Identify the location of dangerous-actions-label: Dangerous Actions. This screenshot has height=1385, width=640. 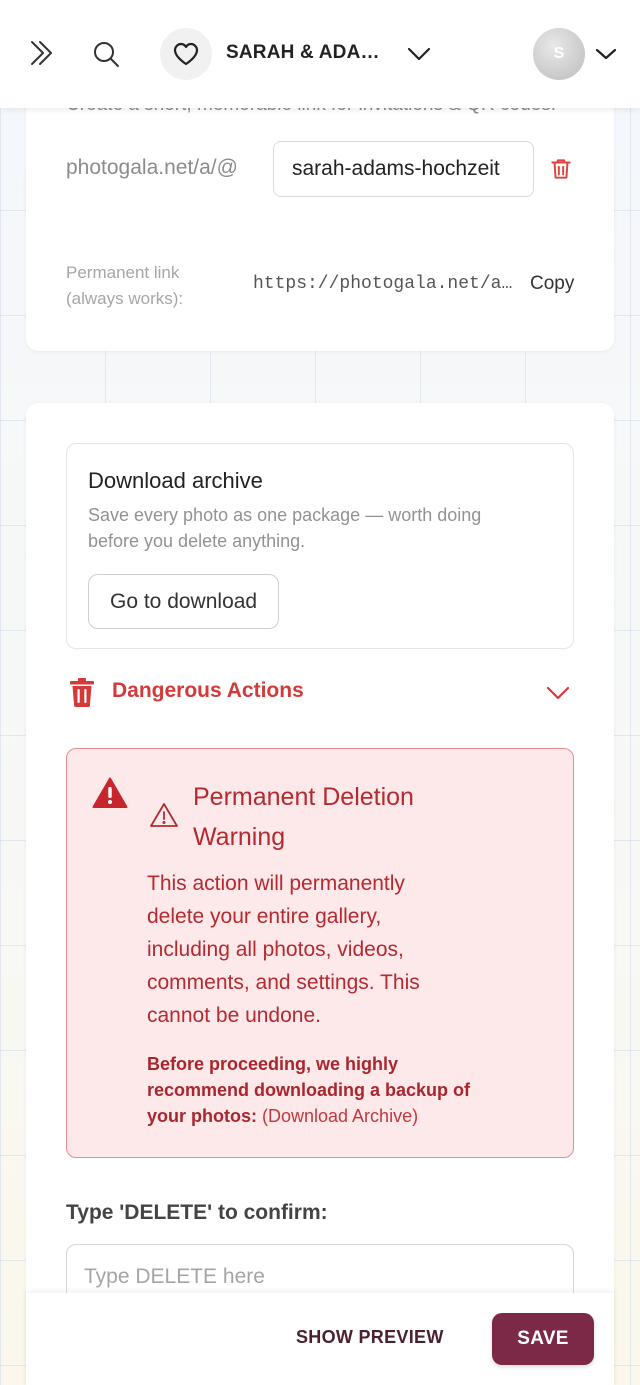
(208, 690).